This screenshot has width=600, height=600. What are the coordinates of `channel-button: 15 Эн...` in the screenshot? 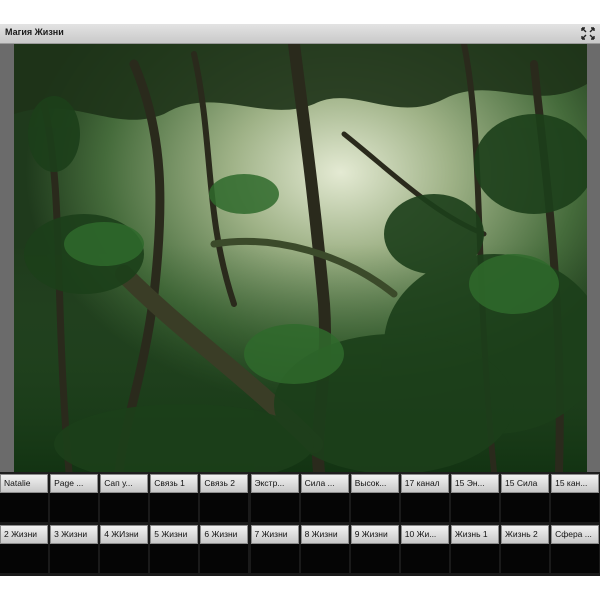 It's located at (474, 498).